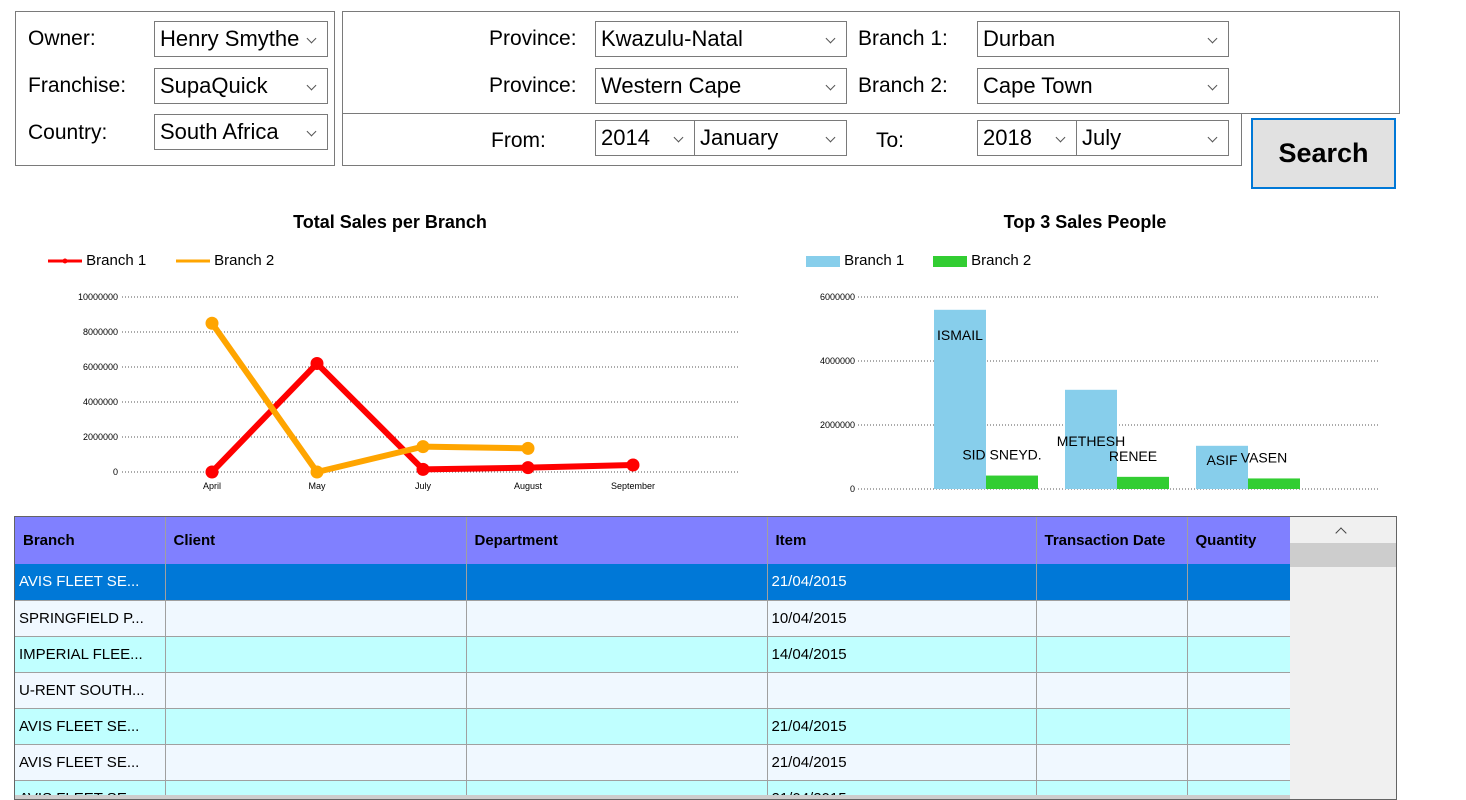  Describe the element at coordinates (65, 261) in the screenshot. I see `legend-line-icon` at that location.